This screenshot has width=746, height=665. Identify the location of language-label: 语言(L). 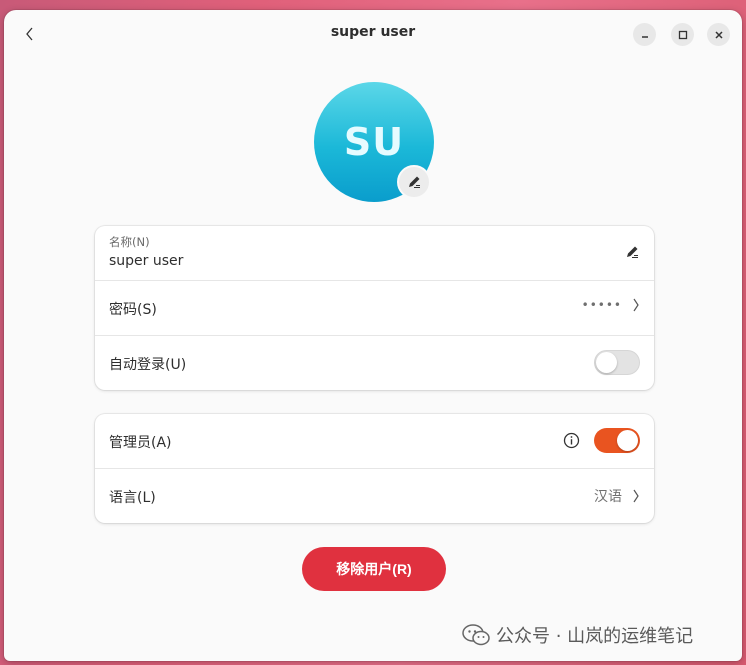
(132, 498).